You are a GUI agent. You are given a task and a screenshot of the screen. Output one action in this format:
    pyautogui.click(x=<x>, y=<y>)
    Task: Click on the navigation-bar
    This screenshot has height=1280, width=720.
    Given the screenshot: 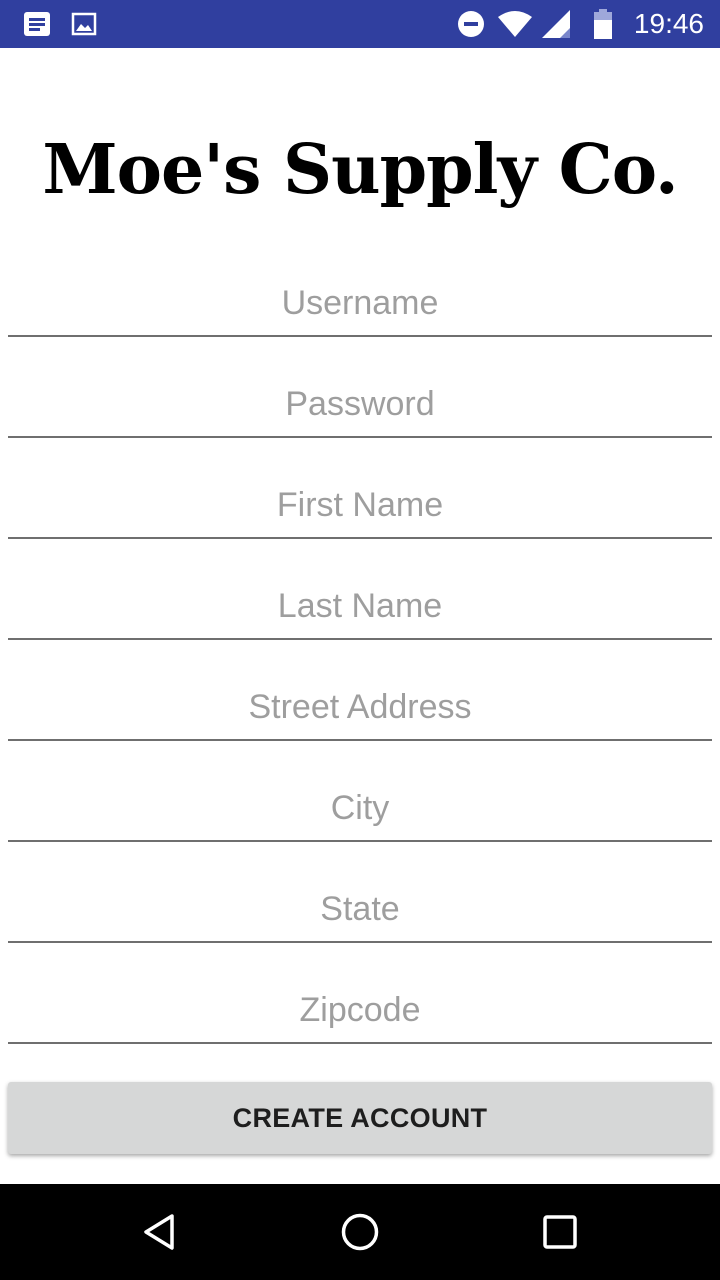 What is the action you would take?
    pyautogui.click(x=360, y=1232)
    